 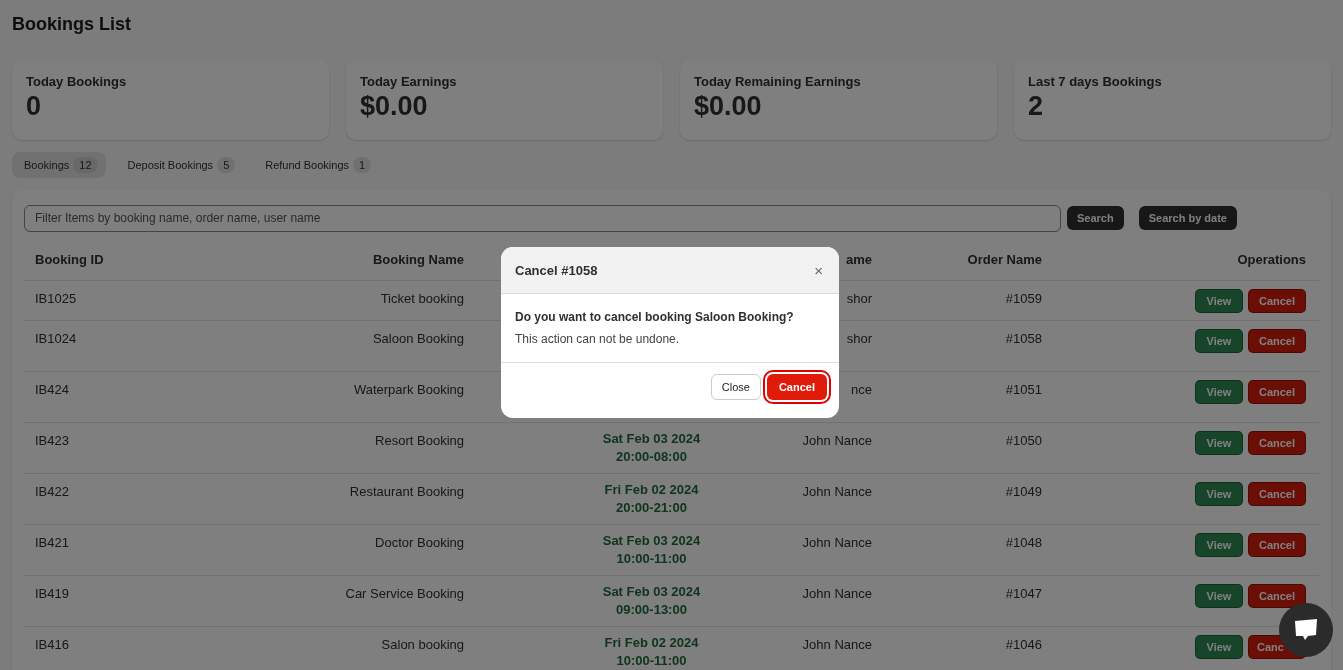 I want to click on table-cell: IB421, so click(x=52, y=542).